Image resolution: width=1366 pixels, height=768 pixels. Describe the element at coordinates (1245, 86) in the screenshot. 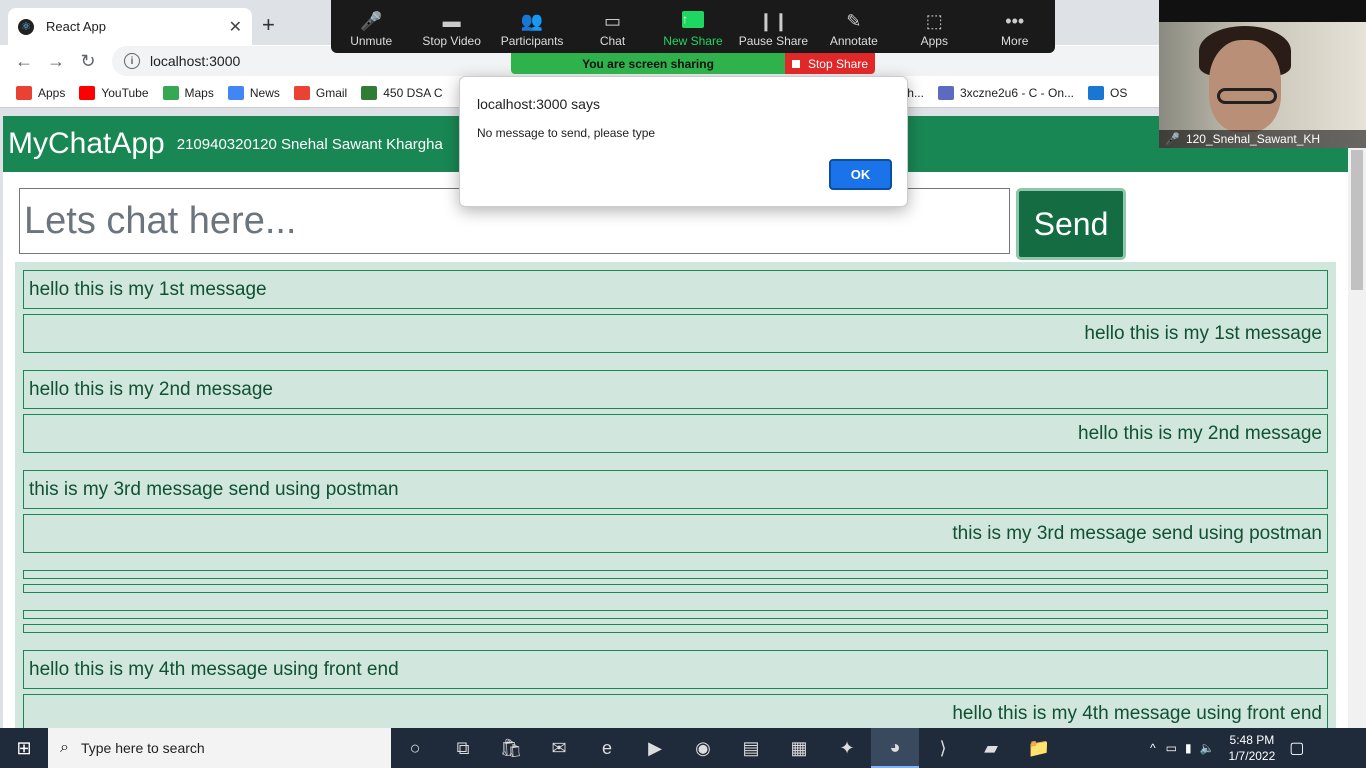

I see `participant-face` at that location.